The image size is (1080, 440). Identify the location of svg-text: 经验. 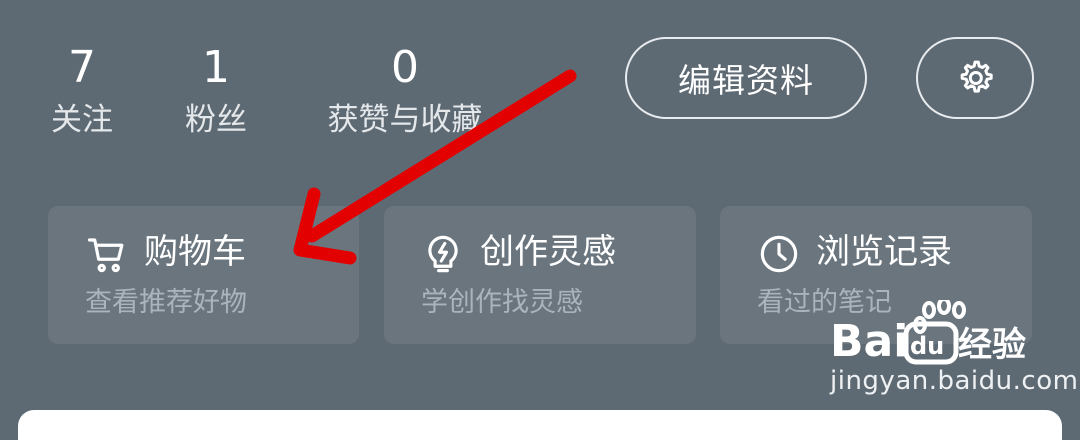
(992, 345).